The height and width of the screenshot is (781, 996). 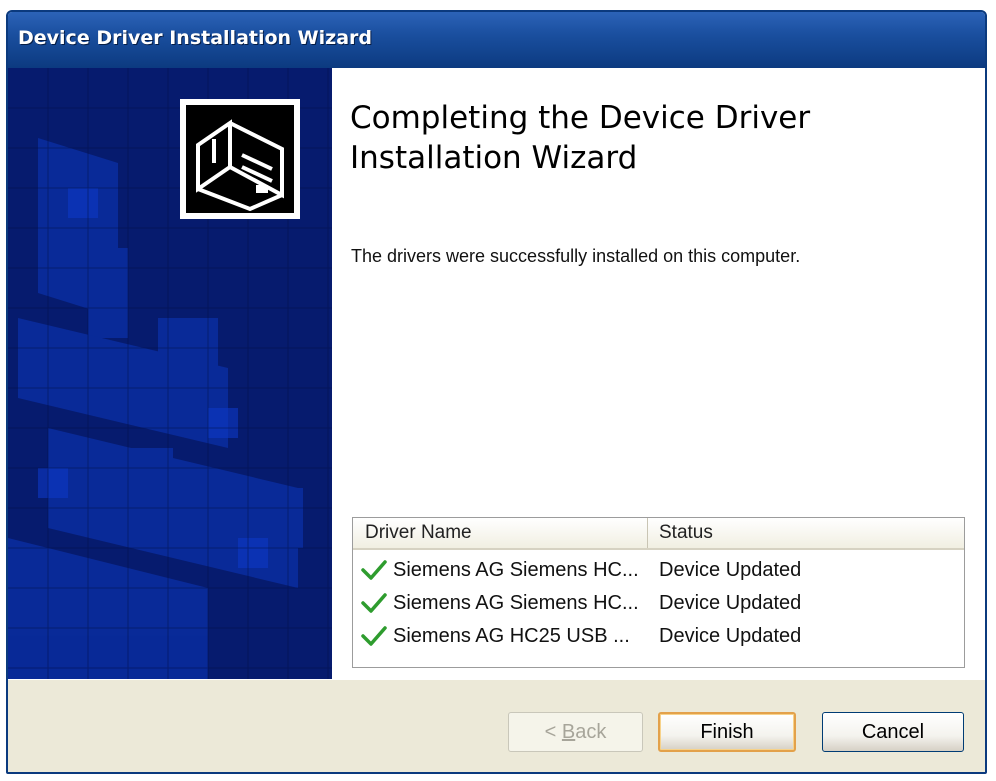 I want to click on finish-button: Finish, so click(x=727, y=732).